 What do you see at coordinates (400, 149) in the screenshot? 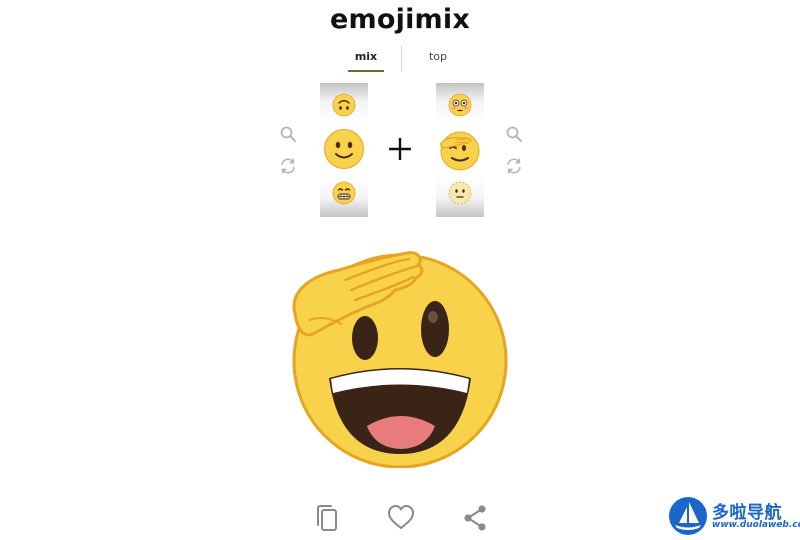
I see `plus-icon` at bounding box center [400, 149].